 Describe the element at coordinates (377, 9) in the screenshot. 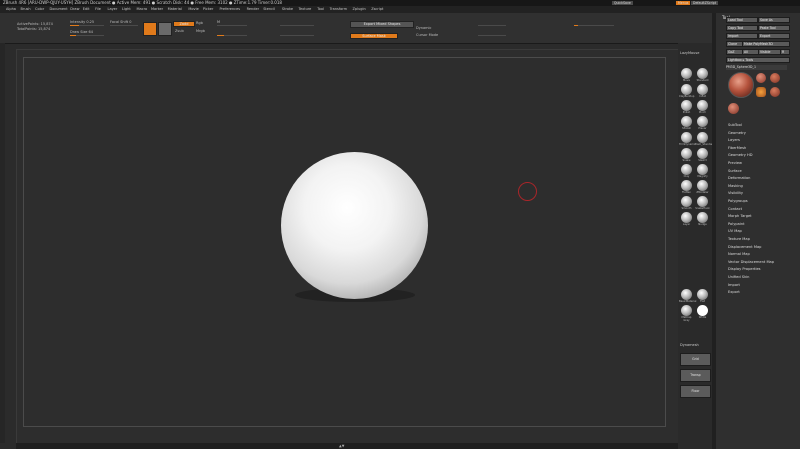

I see `menu-zscript: Zscript` at that location.